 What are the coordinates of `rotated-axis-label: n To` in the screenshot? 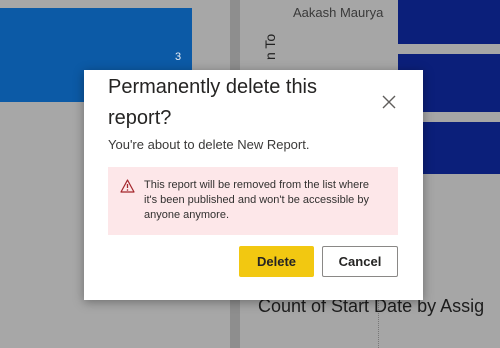 It's located at (270, 46).